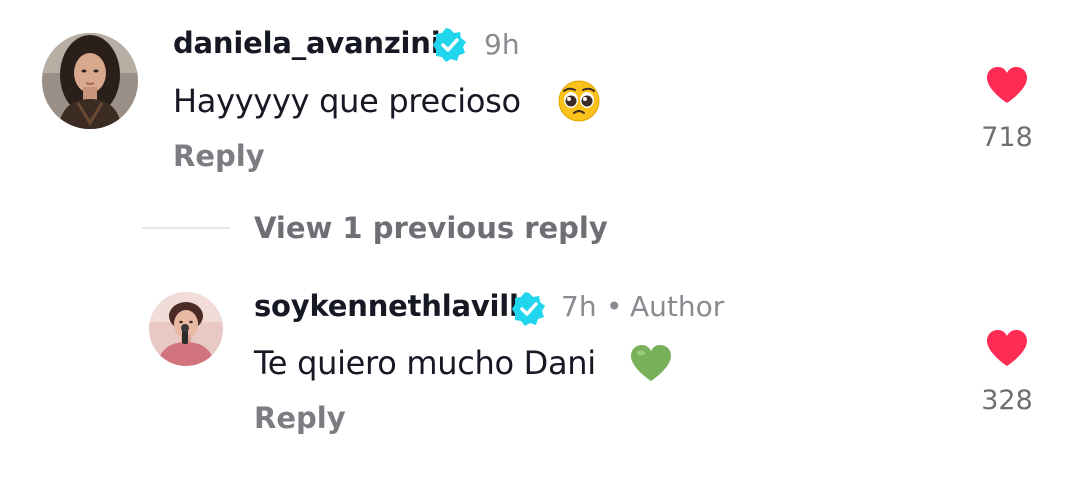 The height and width of the screenshot is (488, 1080). I want to click on comment-text: Te quiero mucho Dani, so click(425, 363).